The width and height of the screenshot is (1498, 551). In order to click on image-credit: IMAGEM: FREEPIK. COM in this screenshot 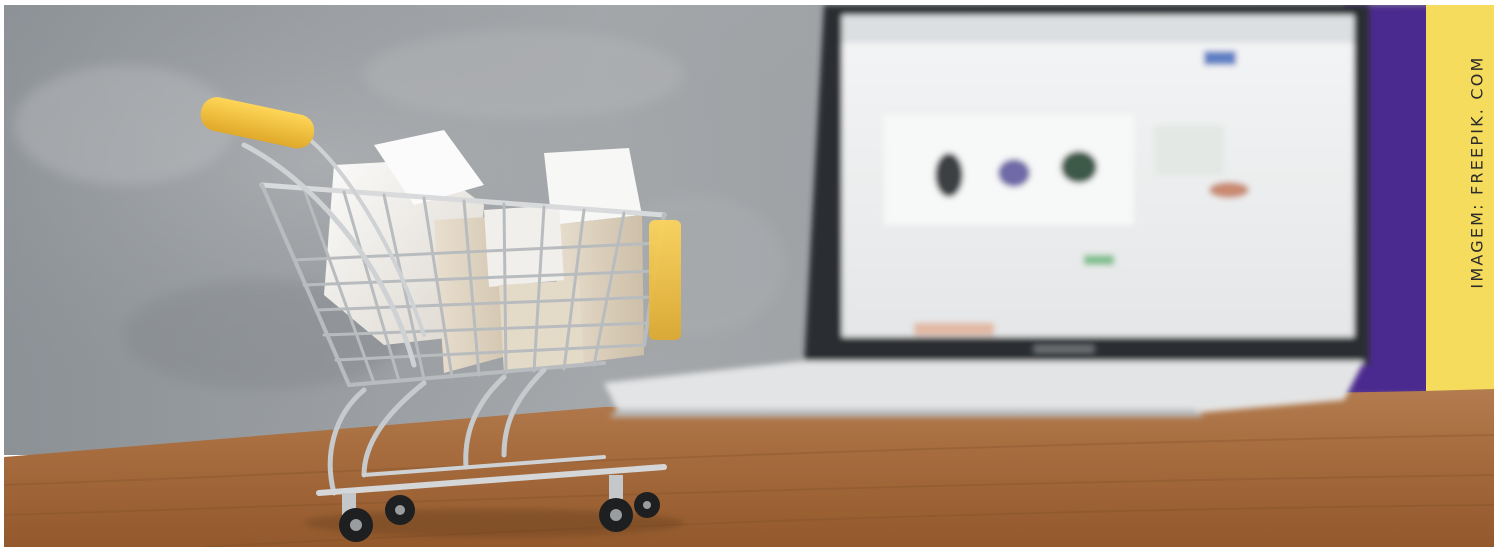, I will do `click(1477, 172)`.